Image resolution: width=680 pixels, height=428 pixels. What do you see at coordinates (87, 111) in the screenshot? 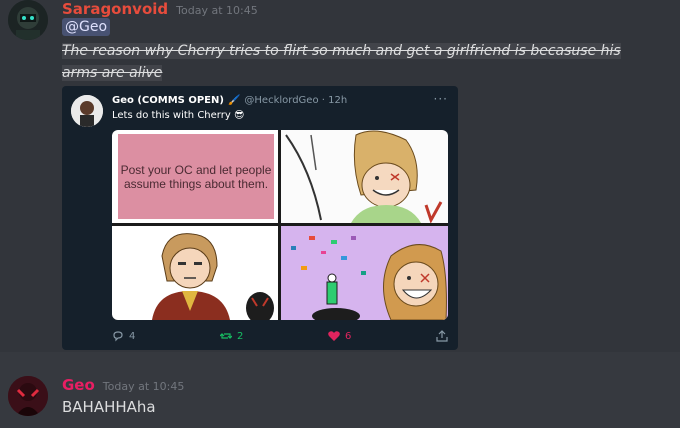
I see `embed-author-avatar` at bounding box center [87, 111].